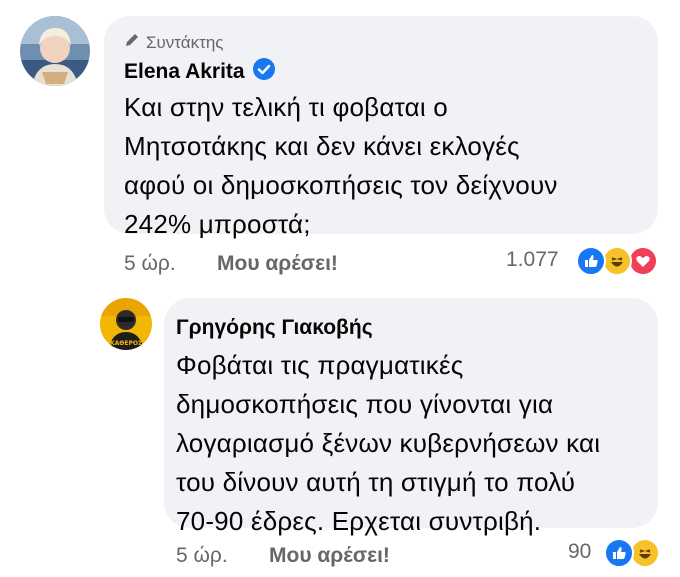 The height and width of the screenshot is (577, 680). I want to click on love-icon, so click(643, 261).